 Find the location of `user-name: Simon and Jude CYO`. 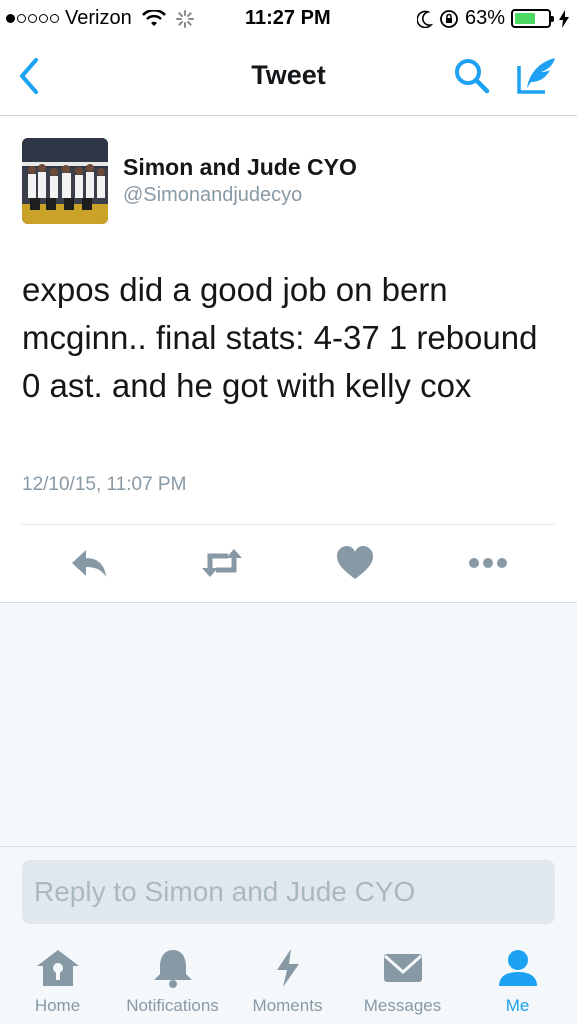

user-name: Simon and Jude CYO is located at coordinates (240, 167).